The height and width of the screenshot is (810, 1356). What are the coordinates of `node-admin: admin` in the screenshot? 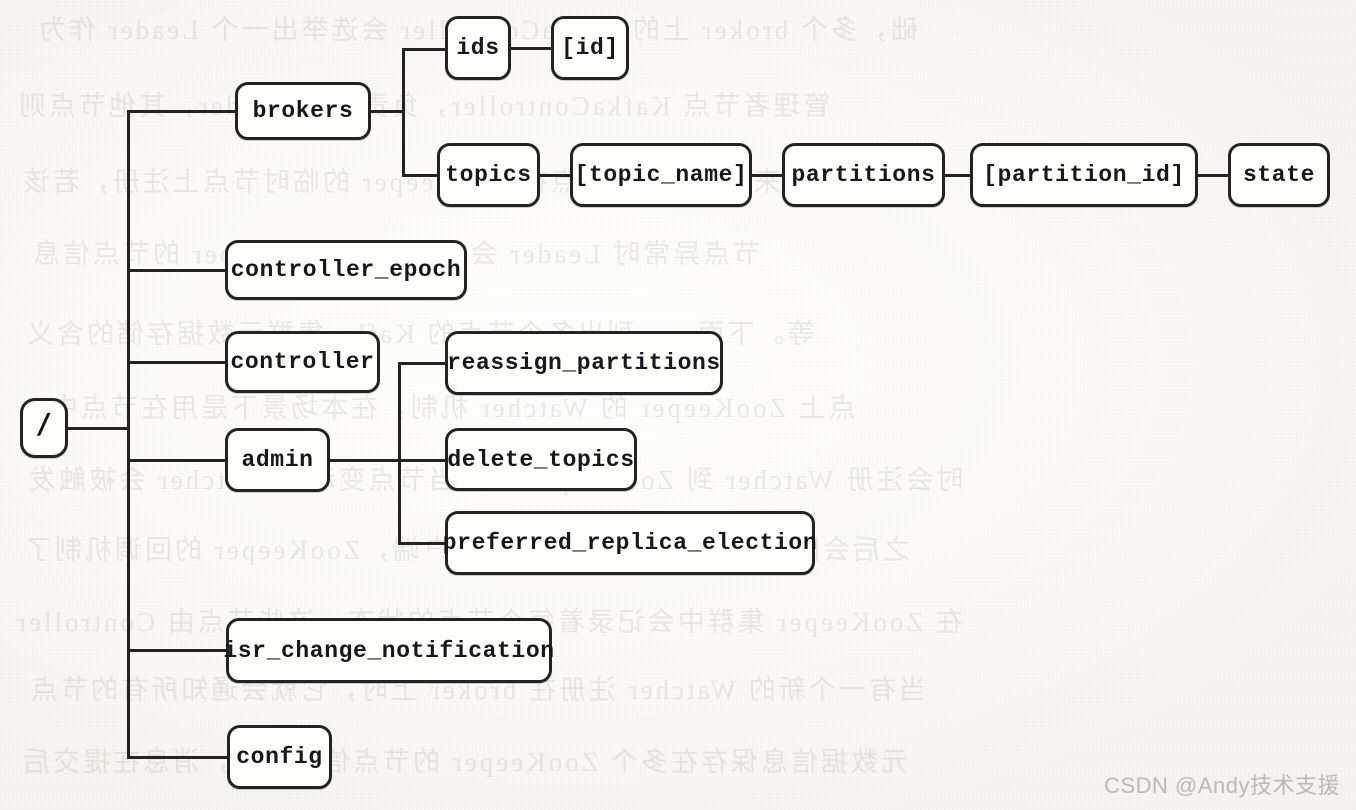 It's located at (277, 460).